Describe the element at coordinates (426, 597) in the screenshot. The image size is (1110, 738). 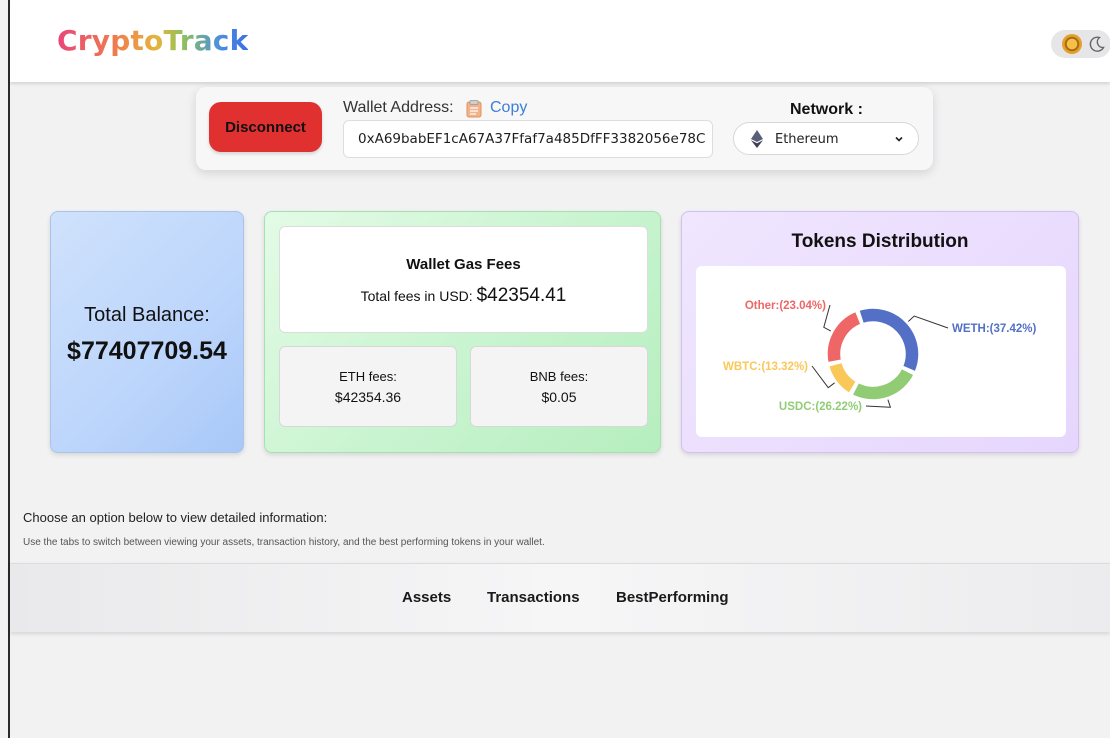
I see `tab-assets: Assets` at that location.